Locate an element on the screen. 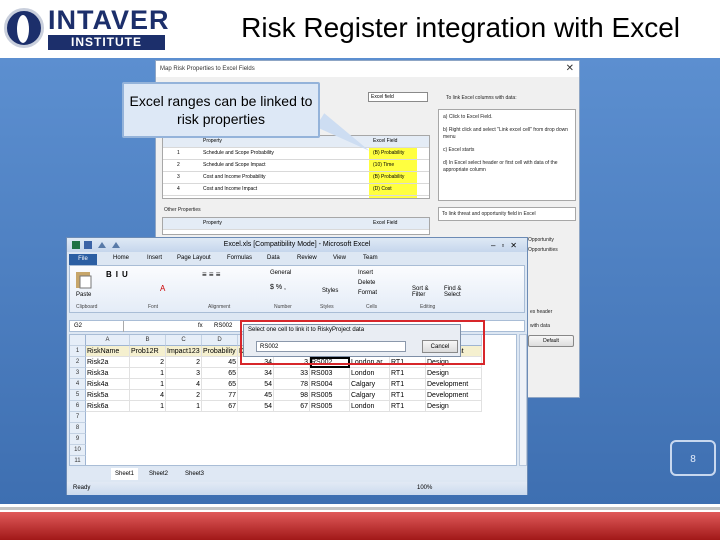  header-cell: Impact123 is located at coordinates (184, 351).